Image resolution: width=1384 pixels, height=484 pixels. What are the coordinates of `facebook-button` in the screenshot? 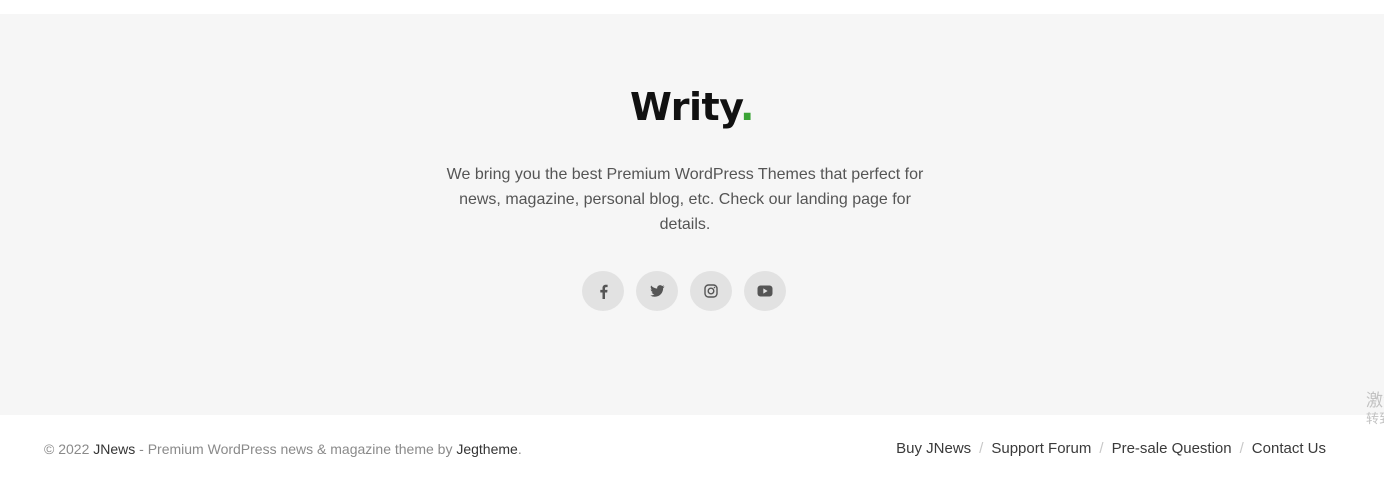 It's located at (603, 291).